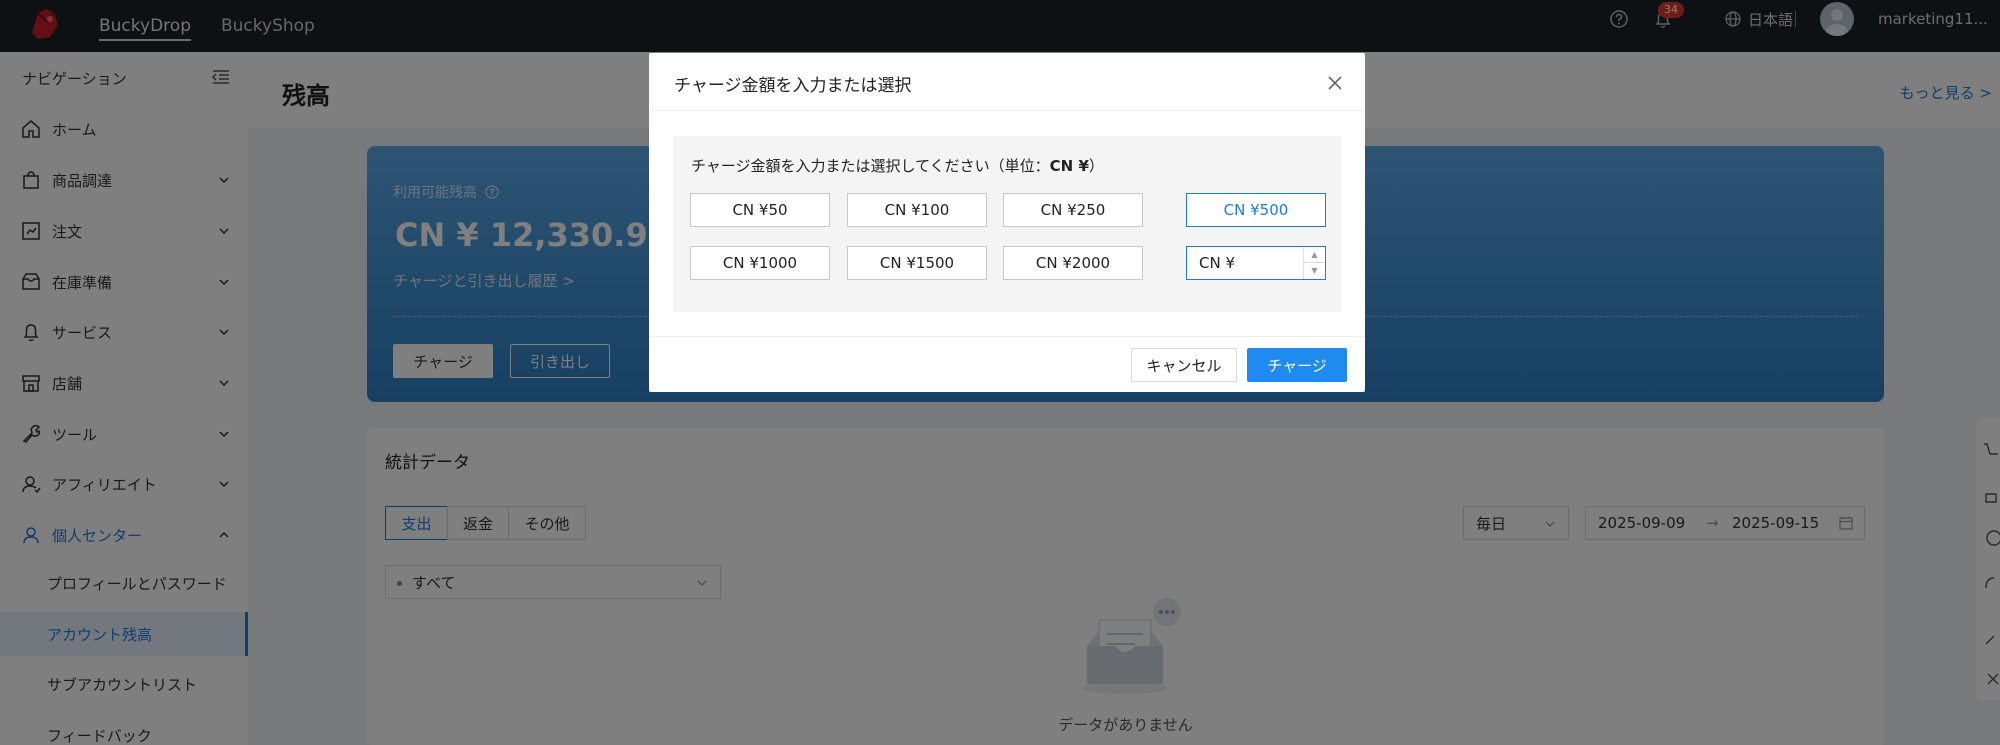 The image size is (2000, 745). What do you see at coordinates (1096, 166) in the screenshot?
I see `amount-prompt-close: ）` at bounding box center [1096, 166].